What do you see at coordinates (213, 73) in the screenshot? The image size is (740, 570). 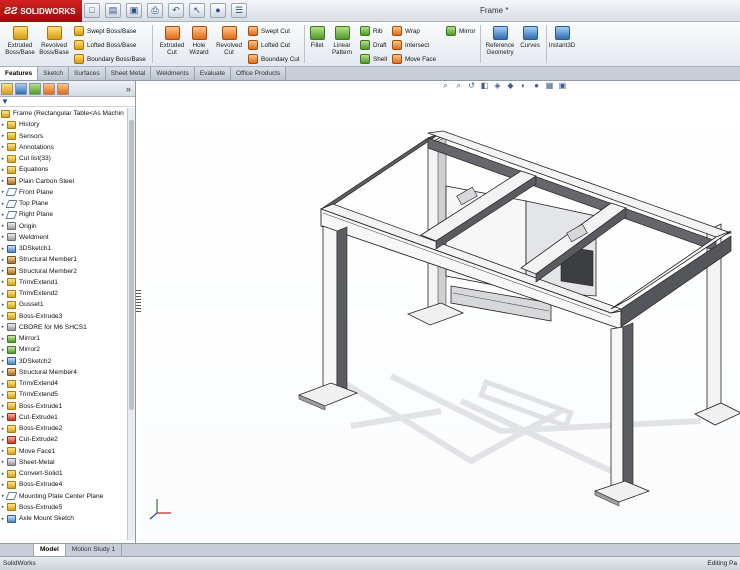 I see `tab-evaluate: Evaluate` at bounding box center [213, 73].